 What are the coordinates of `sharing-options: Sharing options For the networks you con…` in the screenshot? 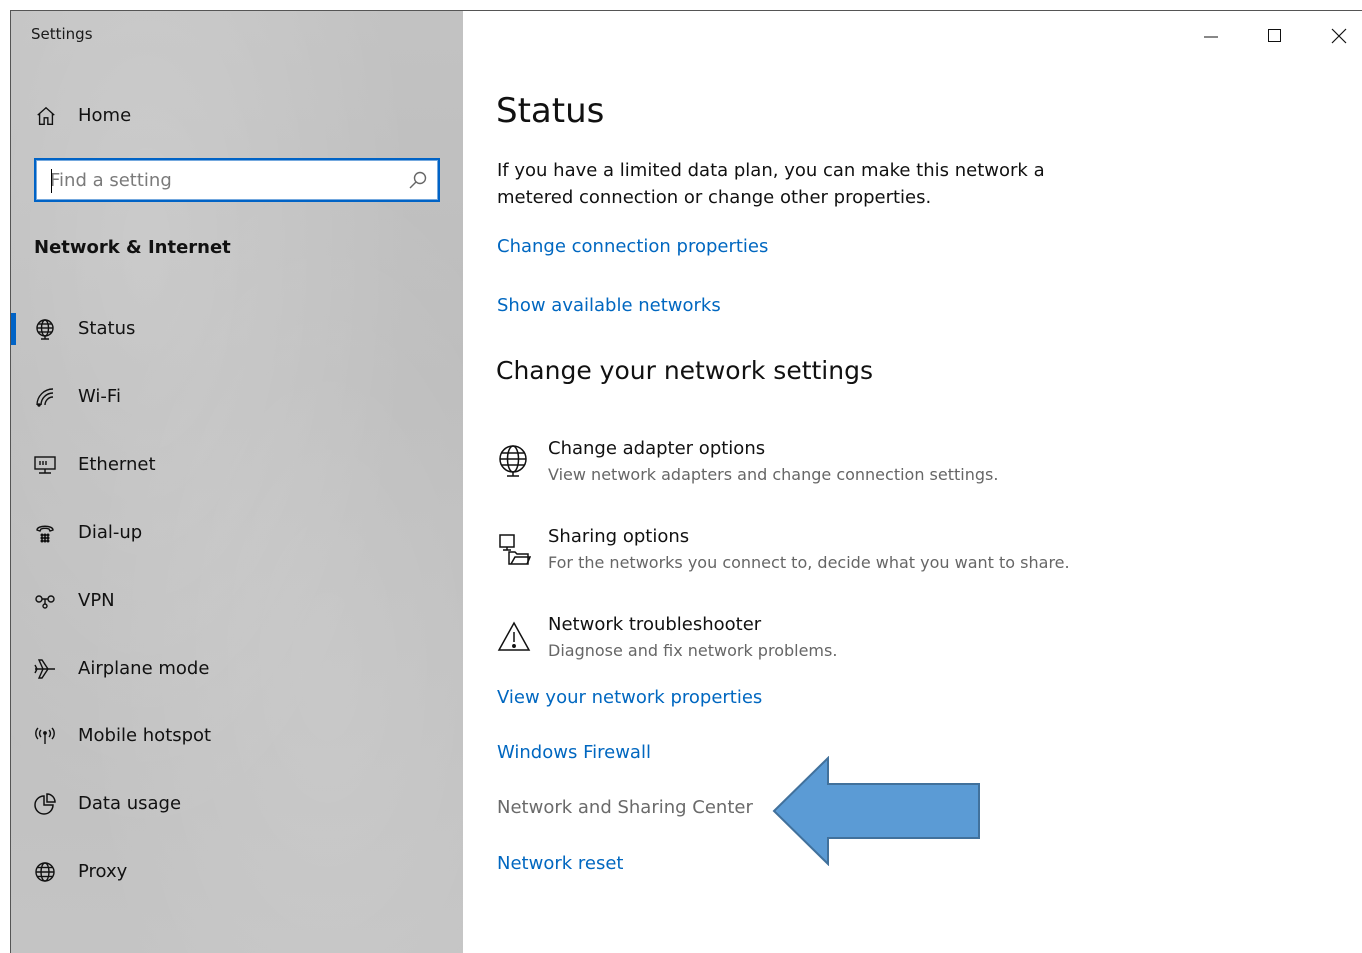 It's located at (807, 556).